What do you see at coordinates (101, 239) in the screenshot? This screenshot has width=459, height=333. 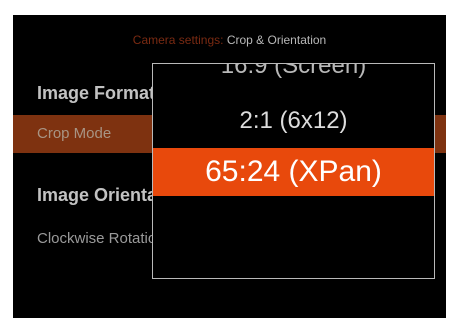 I see `clockwise-rotation-item: Clockwise Rotation` at bounding box center [101, 239].